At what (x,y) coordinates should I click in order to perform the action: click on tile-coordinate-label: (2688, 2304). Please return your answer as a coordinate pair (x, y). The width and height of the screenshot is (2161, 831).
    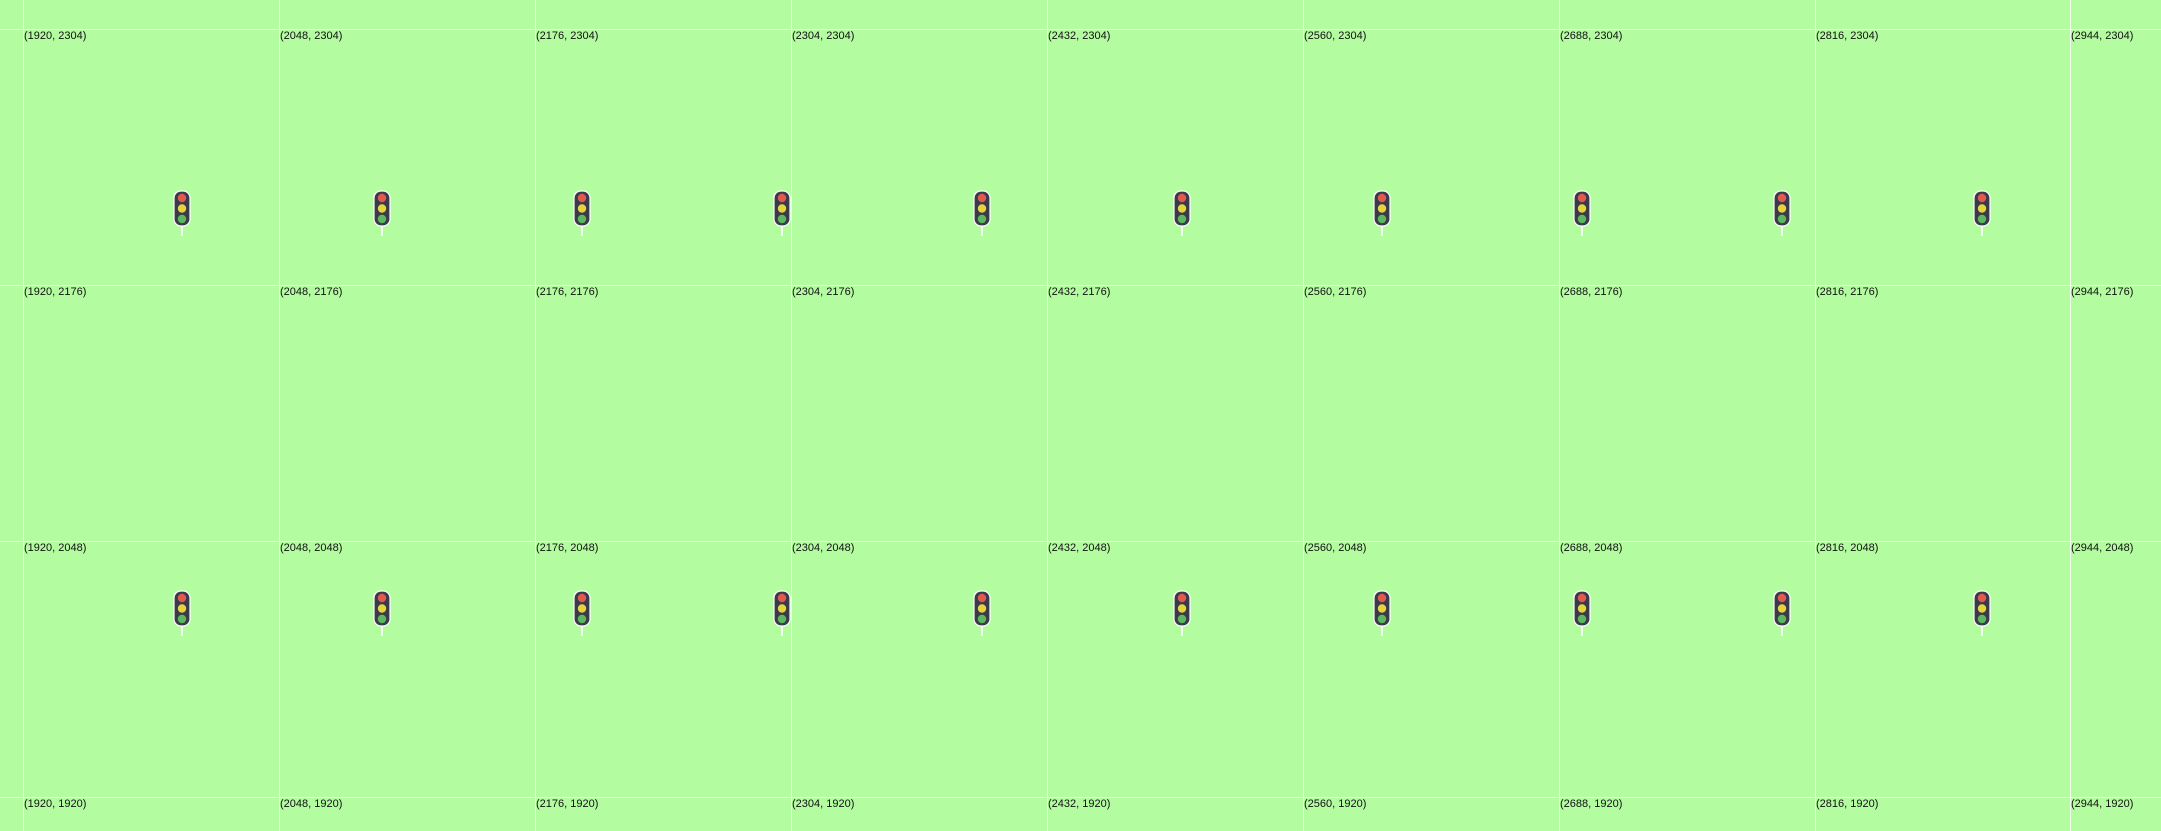
    Looking at the image, I should click on (1591, 36).